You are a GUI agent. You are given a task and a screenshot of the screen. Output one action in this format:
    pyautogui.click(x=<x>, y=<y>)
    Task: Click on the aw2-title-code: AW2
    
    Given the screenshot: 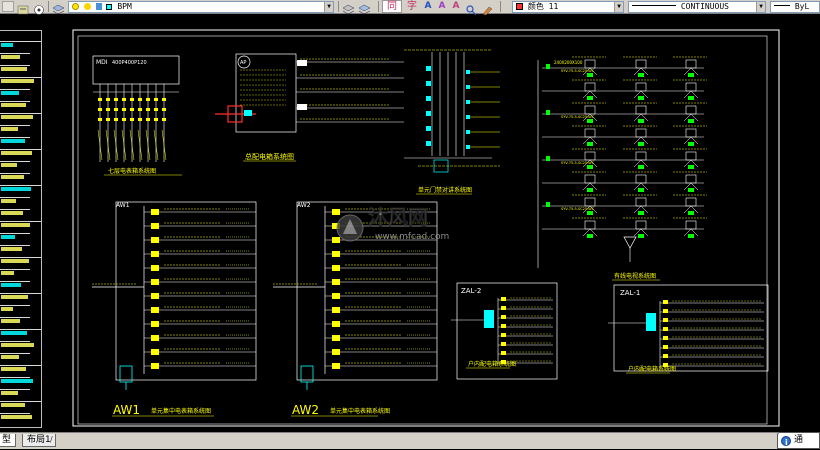 What is the action you would take?
    pyautogui.click(x=305, y=410)
    